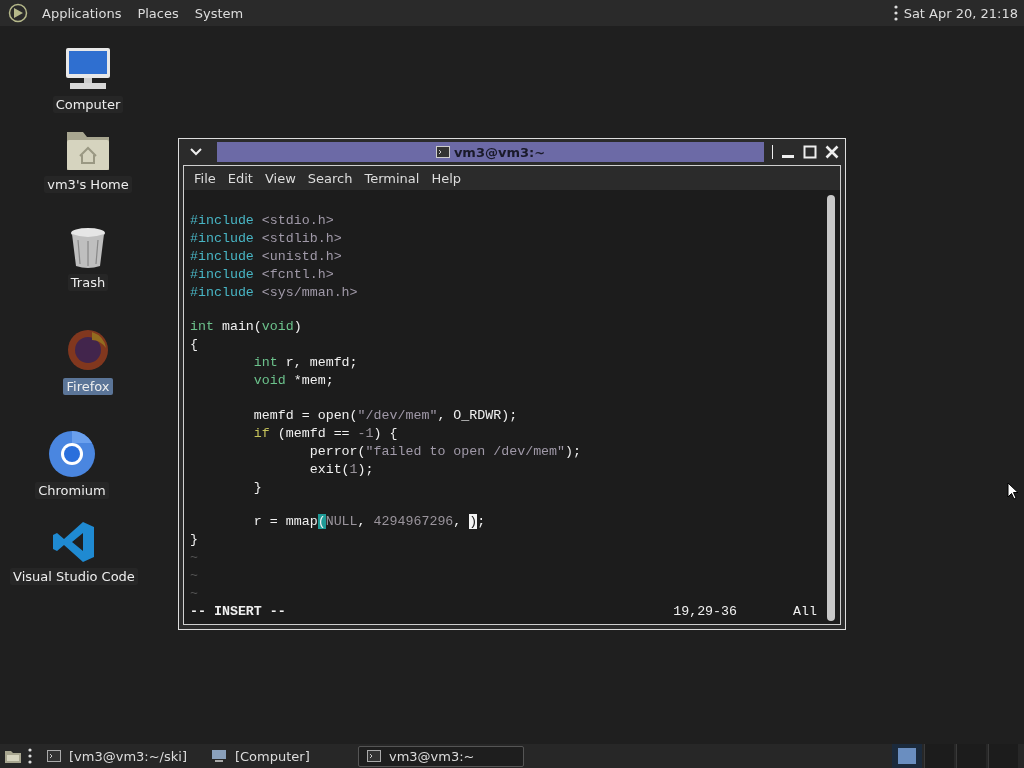 The height and width of the screenshot is (768, 1024). Describe the element at coordinates (365, 433) in the screenshot. I see `code-text: -1` at that location.